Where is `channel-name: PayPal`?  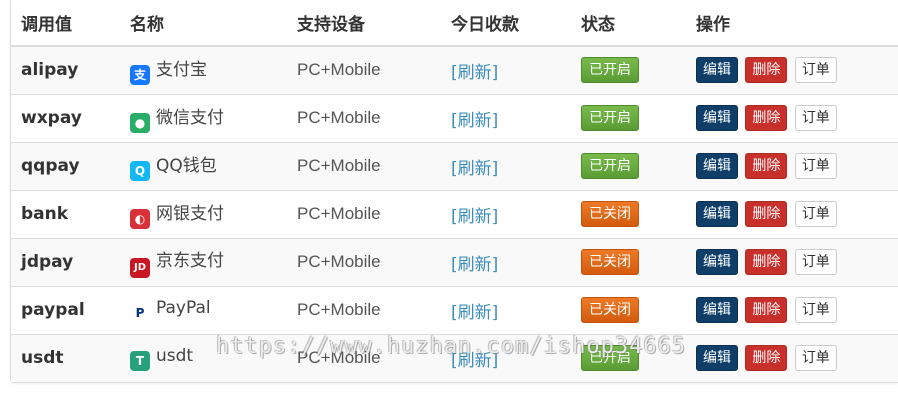
channel-name: PayPal is located at coordinates (183, 307).